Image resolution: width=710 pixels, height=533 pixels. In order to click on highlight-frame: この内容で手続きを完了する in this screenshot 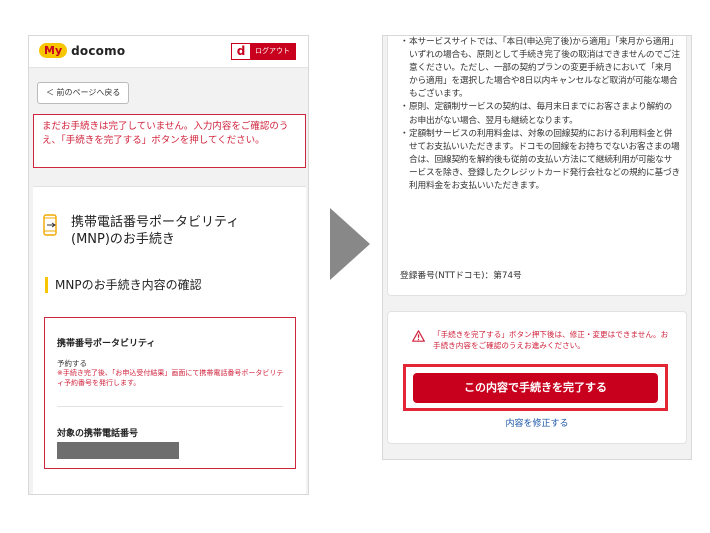, I will do `click(535, 387)`.